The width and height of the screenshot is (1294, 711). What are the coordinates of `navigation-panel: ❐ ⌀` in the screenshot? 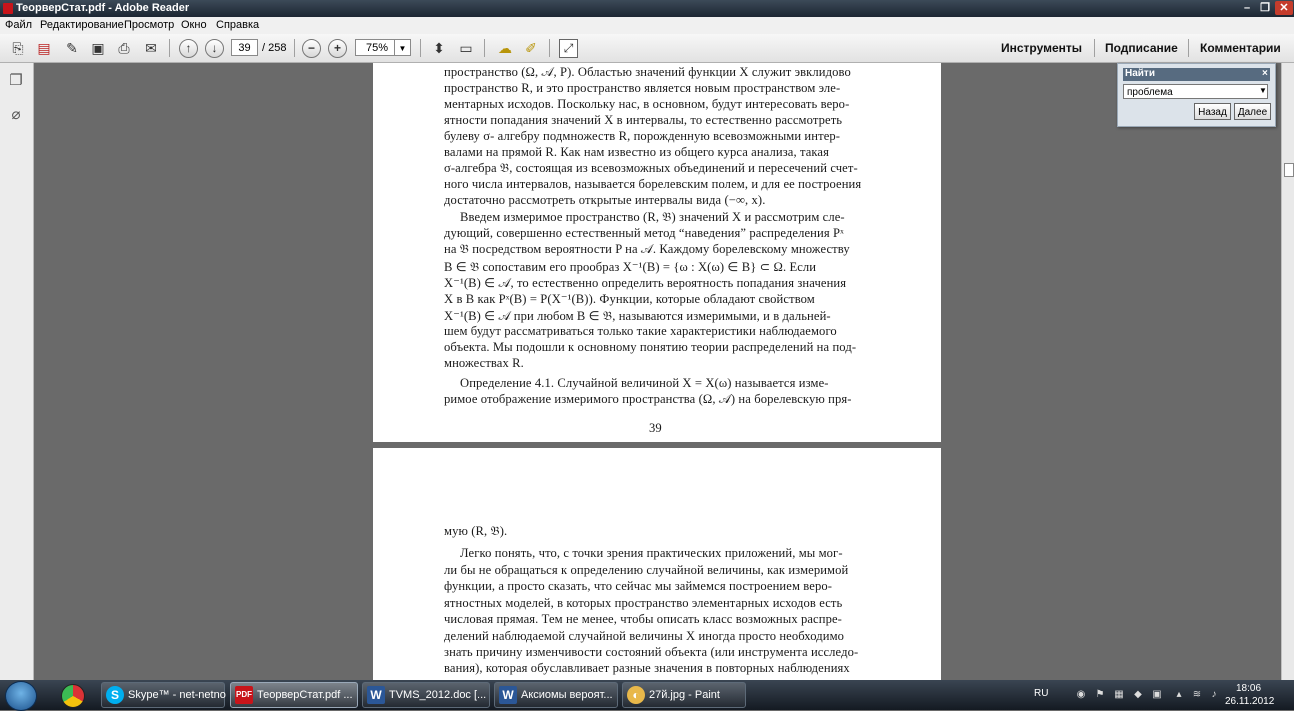 It's located at (17, 371).